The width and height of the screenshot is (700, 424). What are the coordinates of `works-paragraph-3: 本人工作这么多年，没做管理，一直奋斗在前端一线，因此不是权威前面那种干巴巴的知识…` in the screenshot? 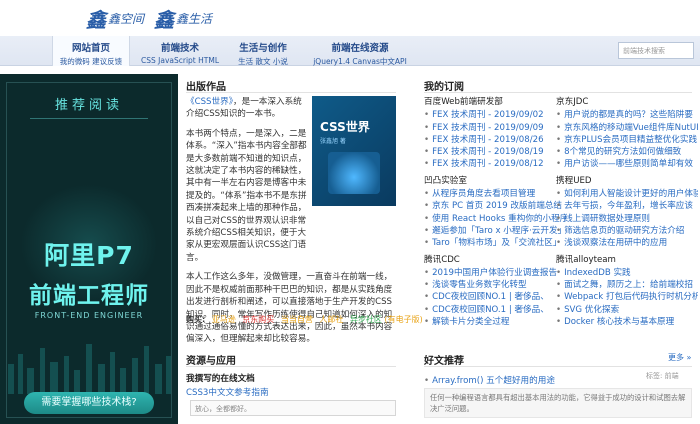 It's located at (289, 308).